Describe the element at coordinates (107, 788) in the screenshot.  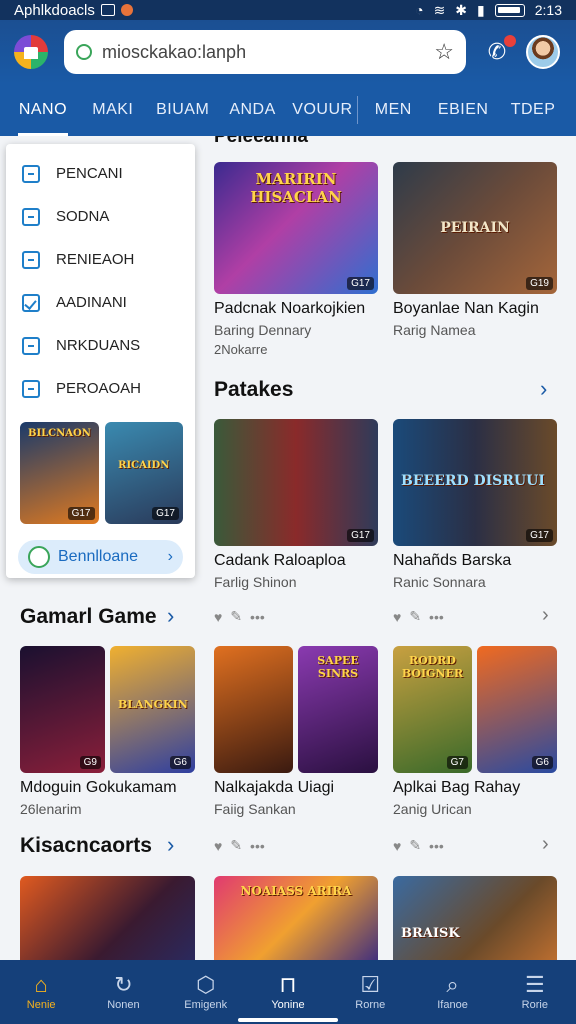
I see `game-title: Mdoguin Gokukamam` at that location.